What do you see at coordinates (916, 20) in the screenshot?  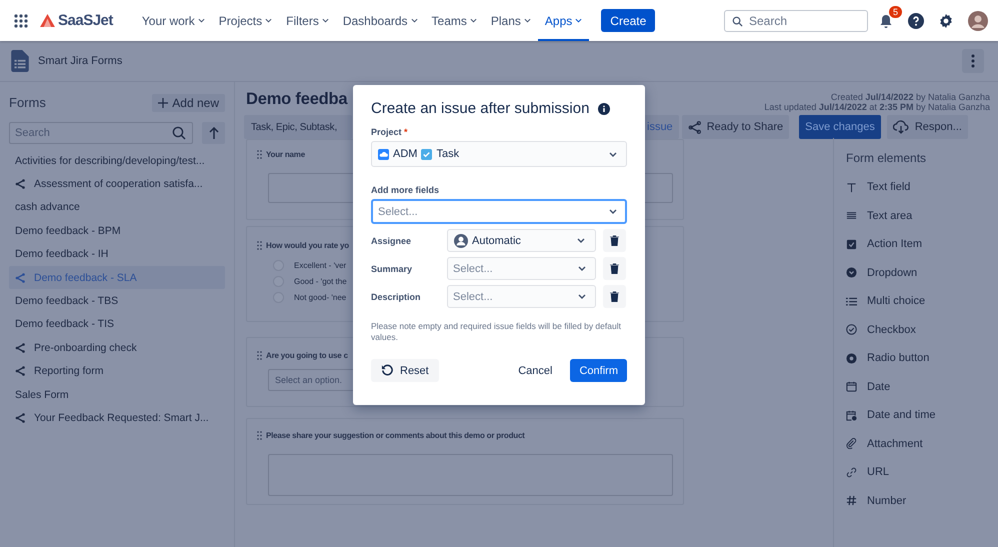 I see `help-icon` at bounding box center [916, 20].